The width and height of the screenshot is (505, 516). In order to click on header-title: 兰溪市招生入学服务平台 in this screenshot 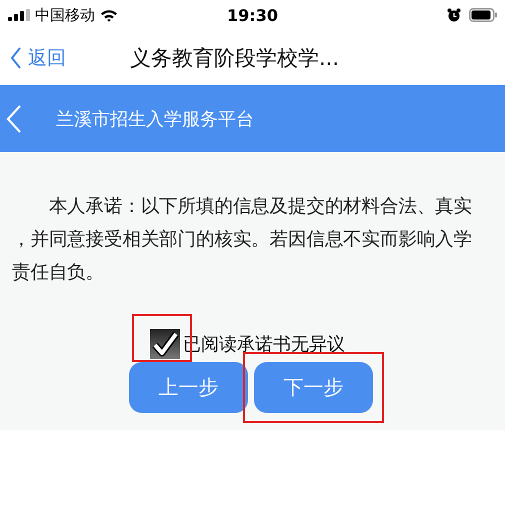, I will do `click(155, 119)`.